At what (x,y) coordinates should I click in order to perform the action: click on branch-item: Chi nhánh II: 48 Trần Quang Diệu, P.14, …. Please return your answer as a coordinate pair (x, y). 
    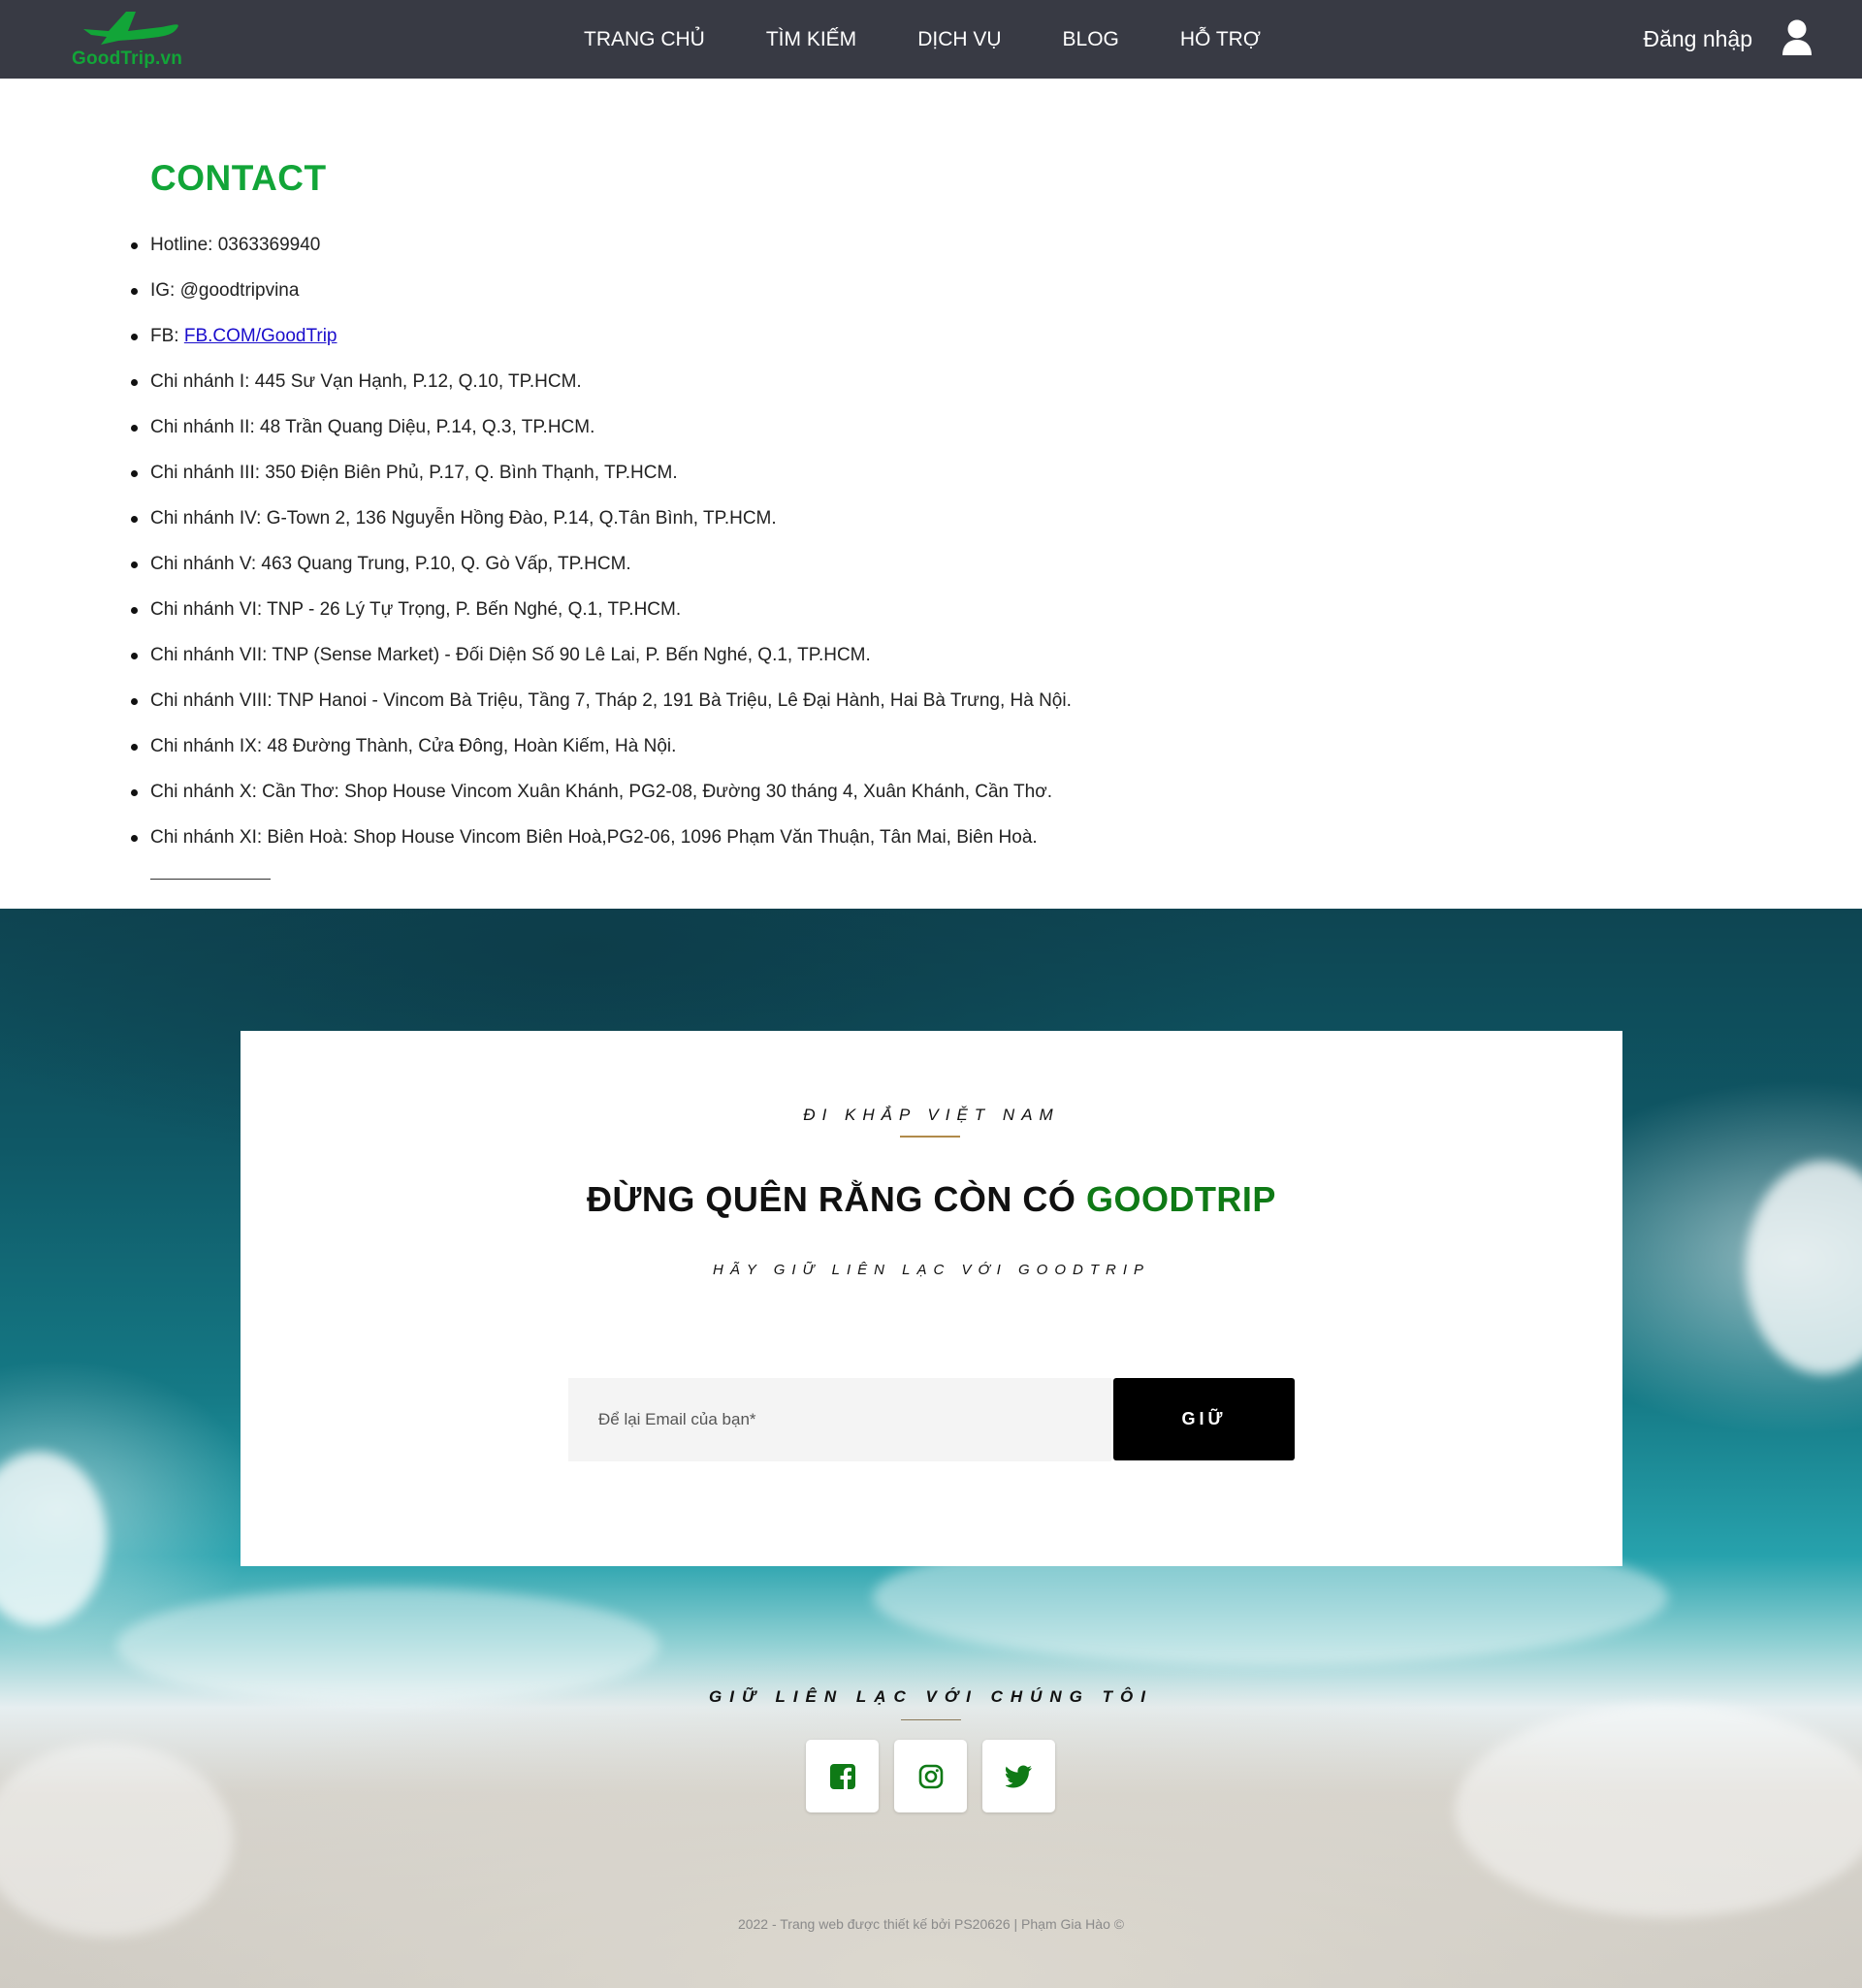
    Looking at the image, I should click on (601, 433).